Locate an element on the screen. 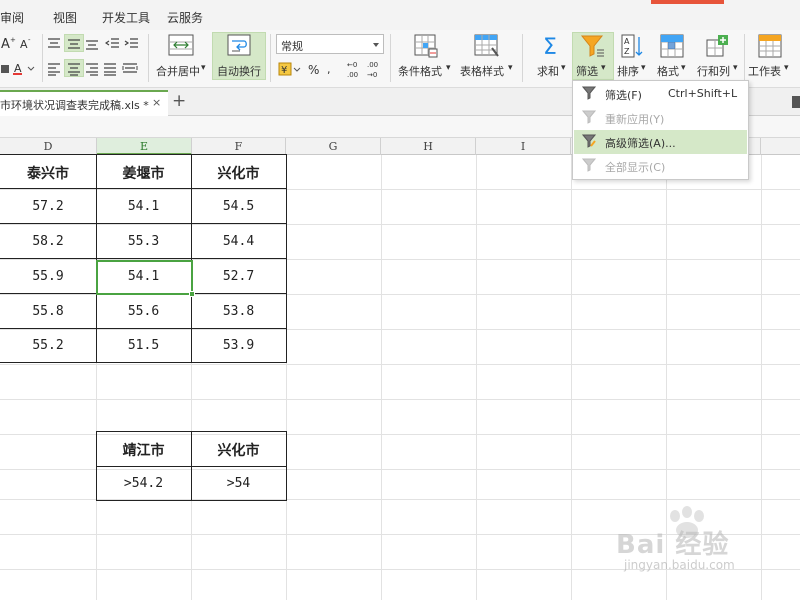 The height and width of the screenshot is (600, 800). wrap-text-icon is located at coordinates (239, 45).